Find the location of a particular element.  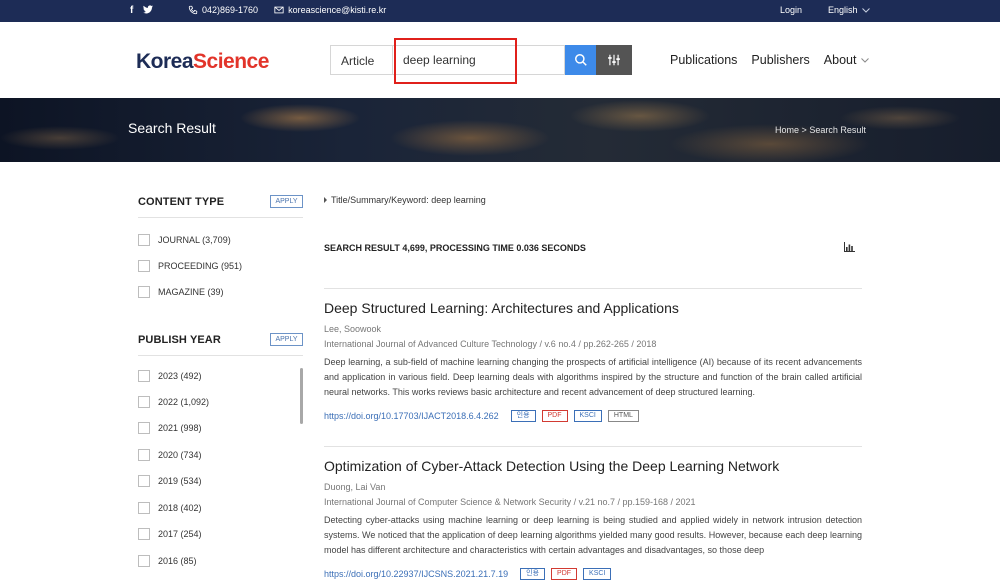

result-author: Duong, Lai Van is located at coordinates (593, 487).